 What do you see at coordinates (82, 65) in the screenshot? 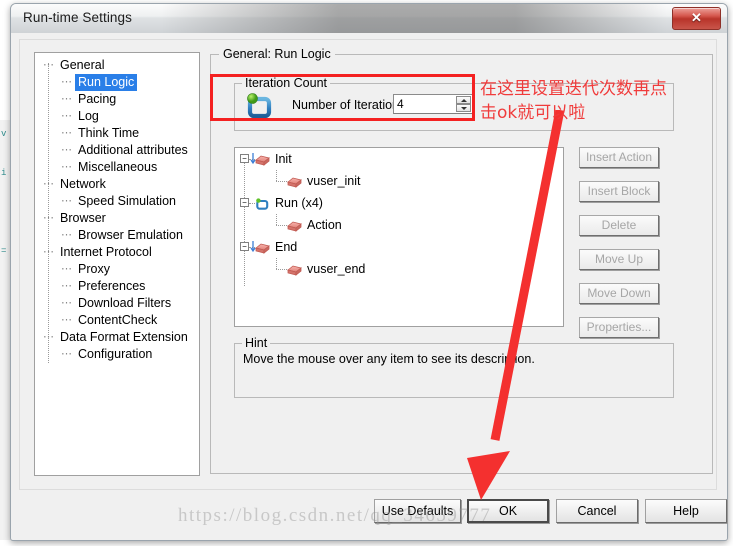
I see `sidebar-item-label: General` at bounding box center [82, 65].